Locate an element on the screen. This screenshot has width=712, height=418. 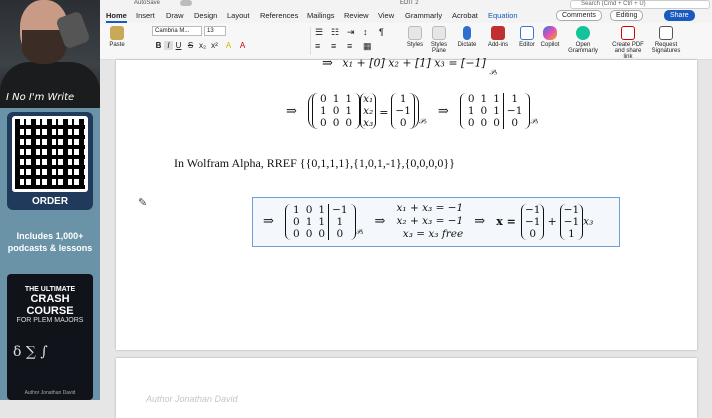
shading-icon: ▦ is located at coordinates (367, 46).